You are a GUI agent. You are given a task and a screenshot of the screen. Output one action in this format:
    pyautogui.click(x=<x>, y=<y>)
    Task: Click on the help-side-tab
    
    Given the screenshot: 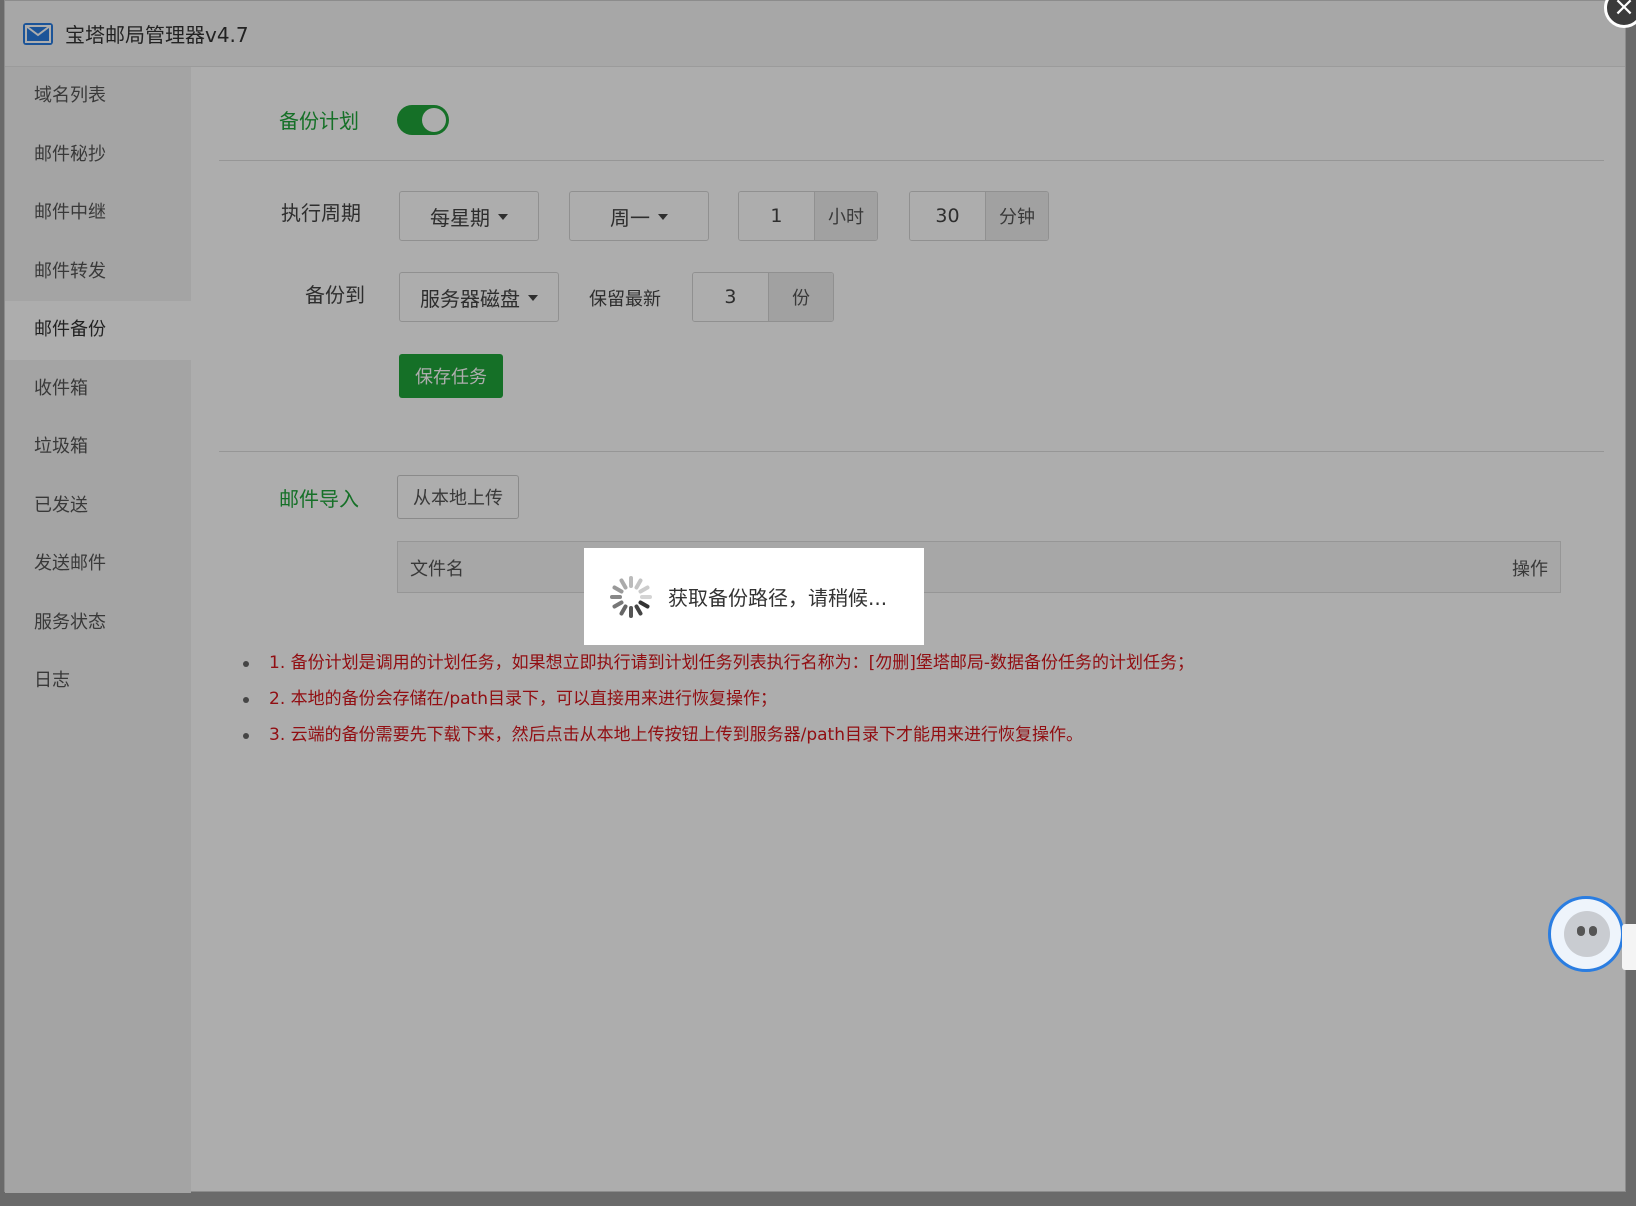 What is the action you would take?
    pyautogui.click(x=1629, y=947)
    